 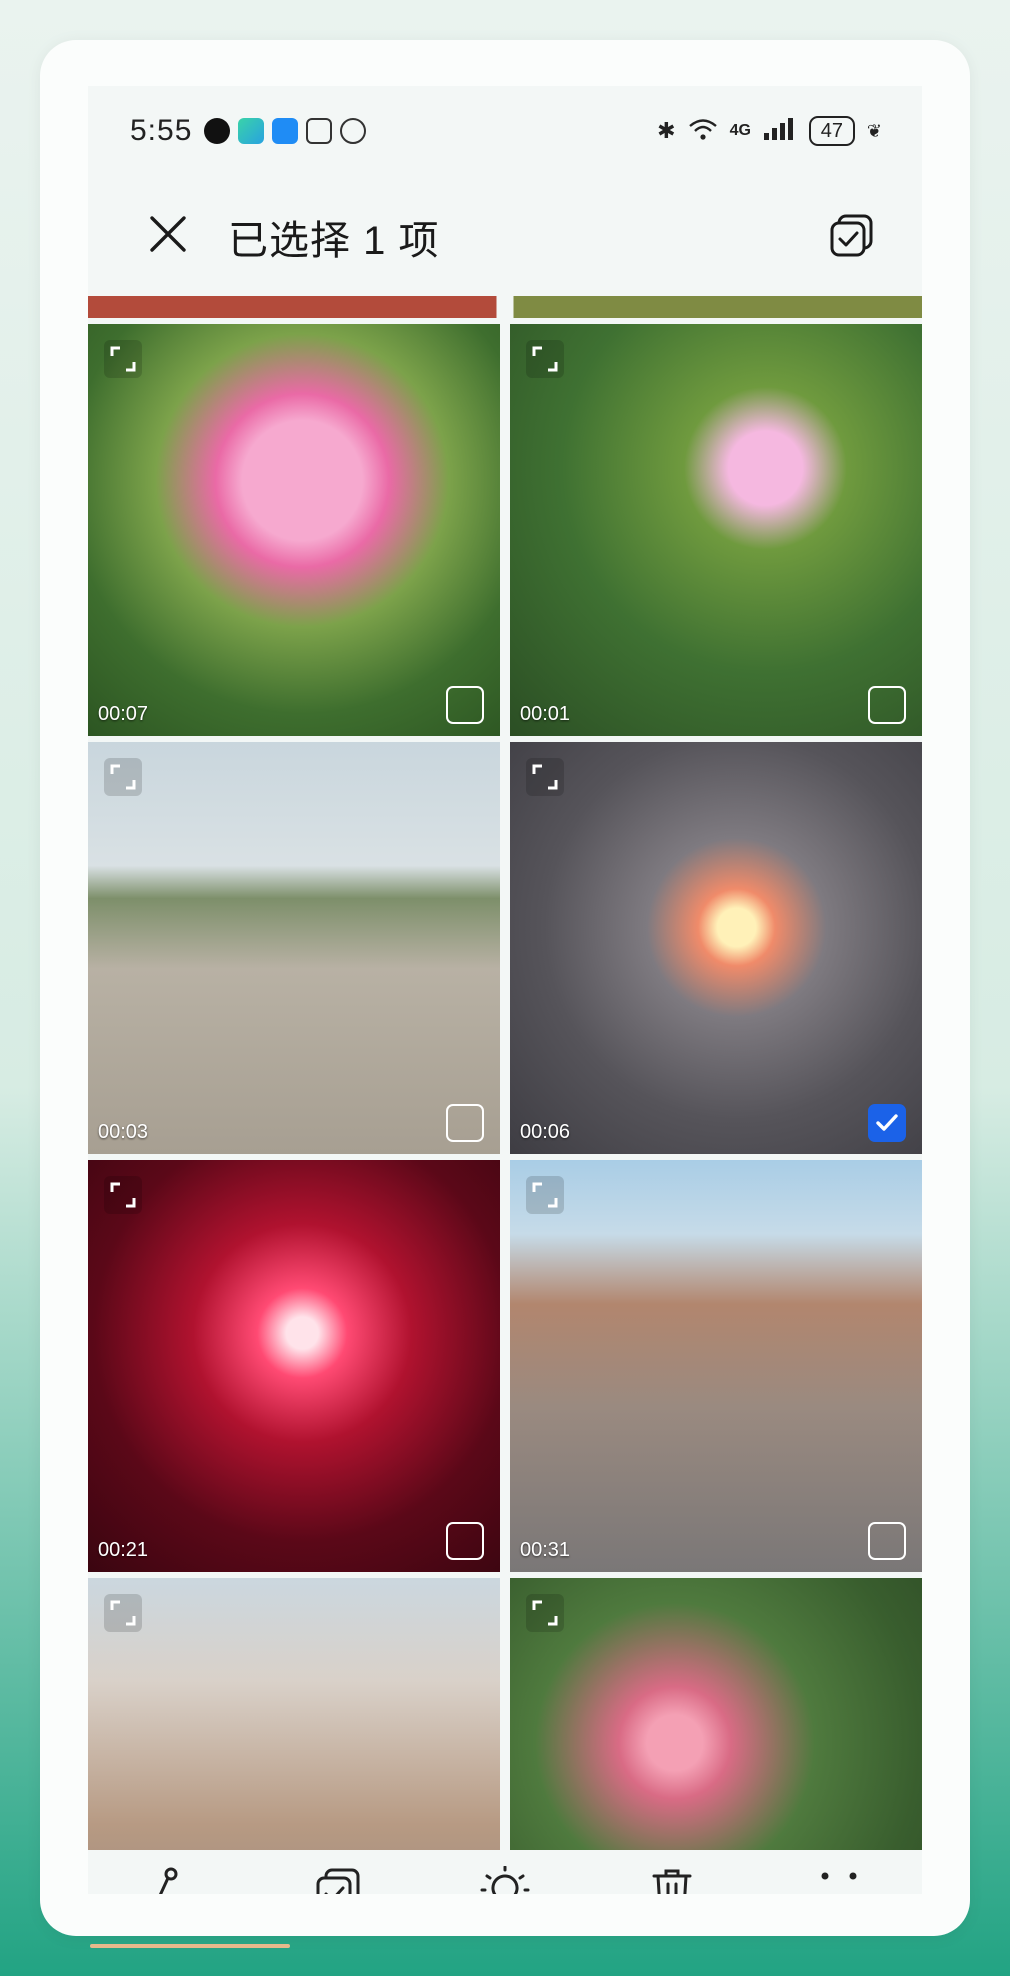 What do you see at coordinates (505, 307) in the screenshot?
I see `partially-visible-row` at bounding box center [505, 307].